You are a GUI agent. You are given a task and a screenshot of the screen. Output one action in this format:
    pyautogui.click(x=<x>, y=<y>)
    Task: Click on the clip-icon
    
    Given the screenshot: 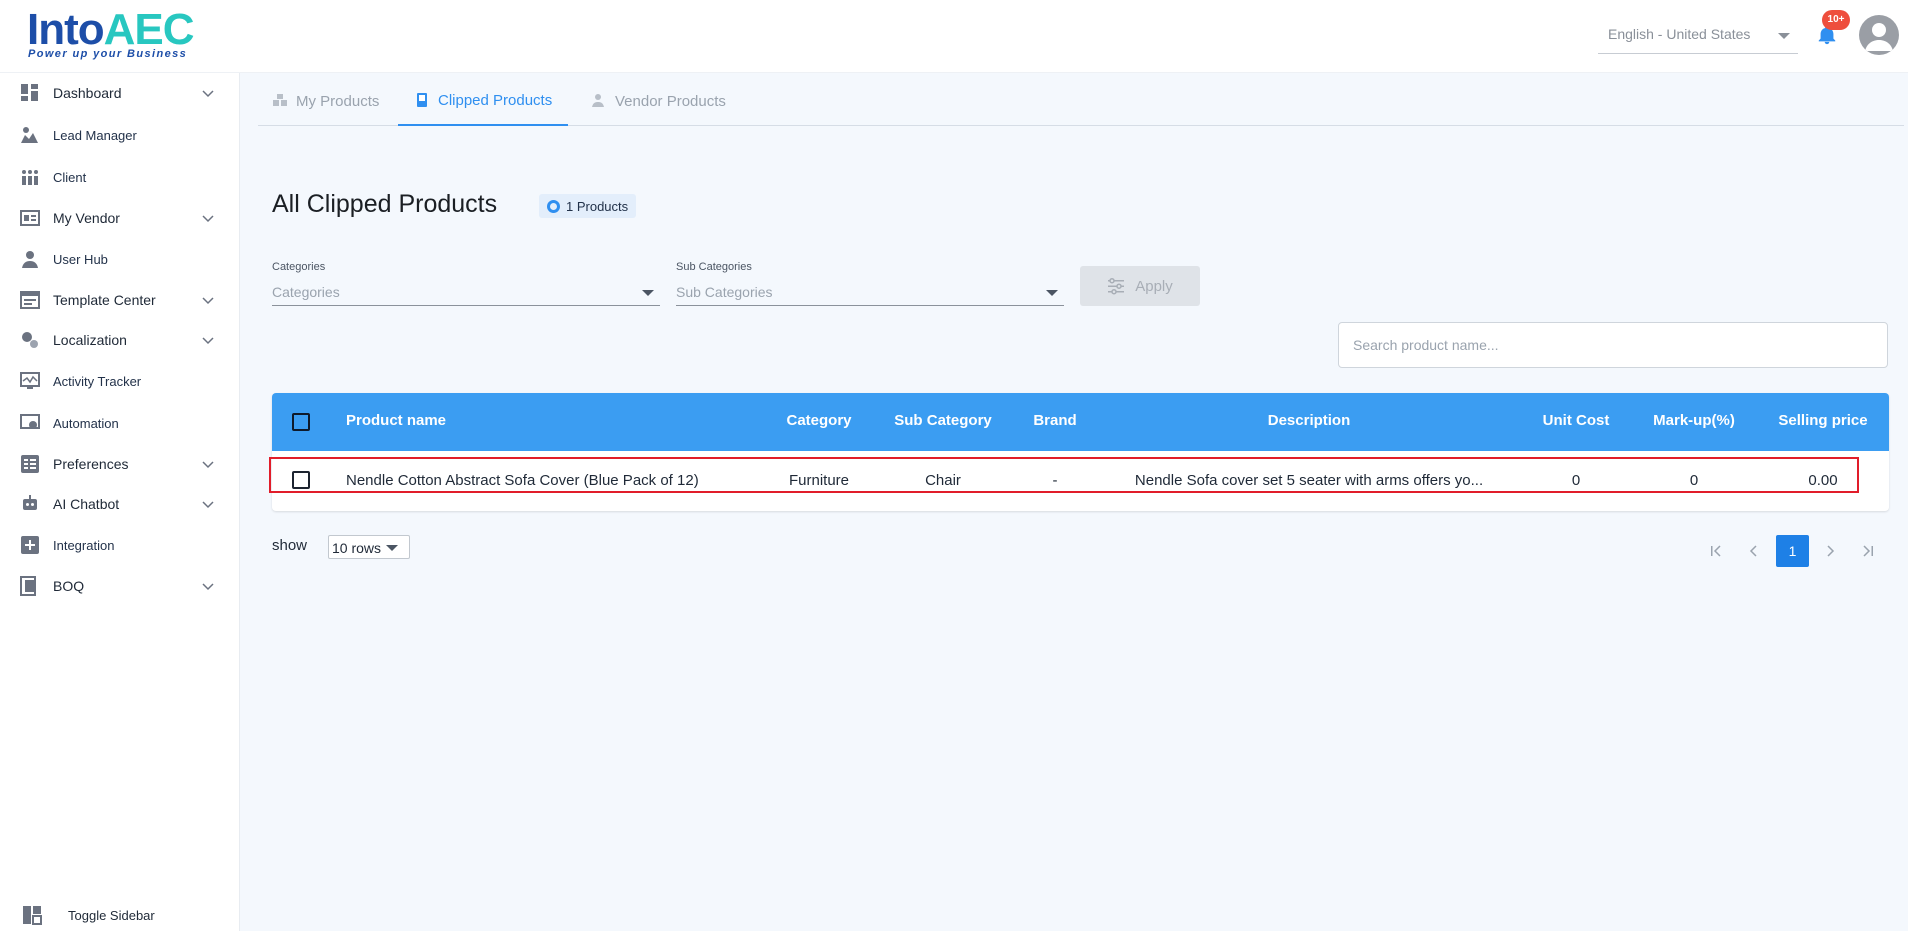 What is the action you would take?
    pyautogui.click(x=422, y=100)
    